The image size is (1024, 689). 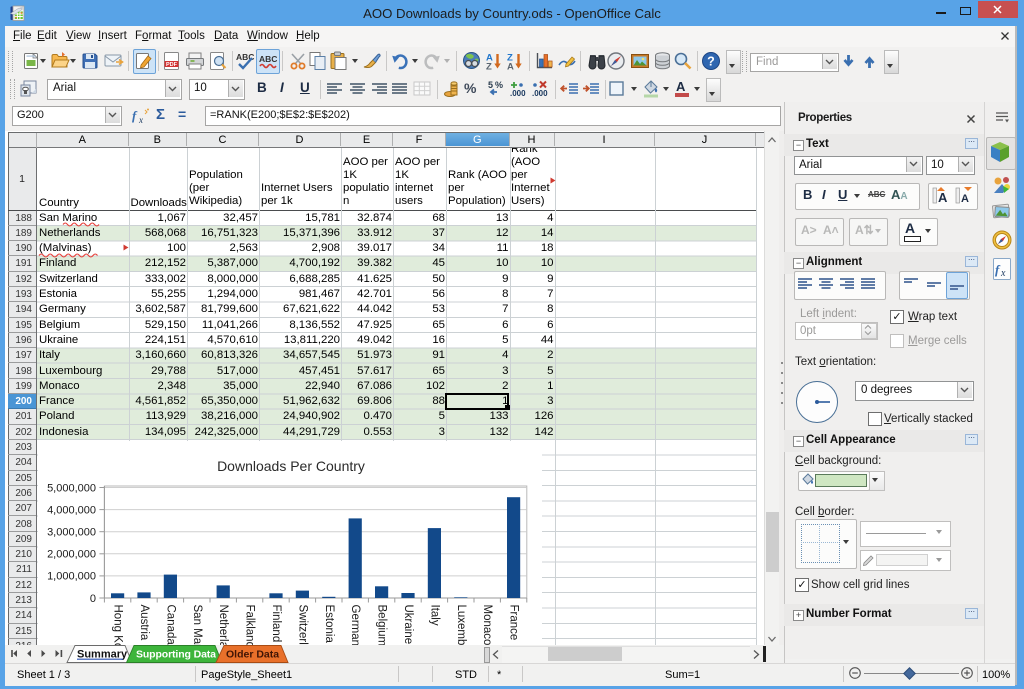 What do you see at coordinates (252, 655) in the screenshot?
I see `svg-text: Older Data` at bounding box center [252, 655].